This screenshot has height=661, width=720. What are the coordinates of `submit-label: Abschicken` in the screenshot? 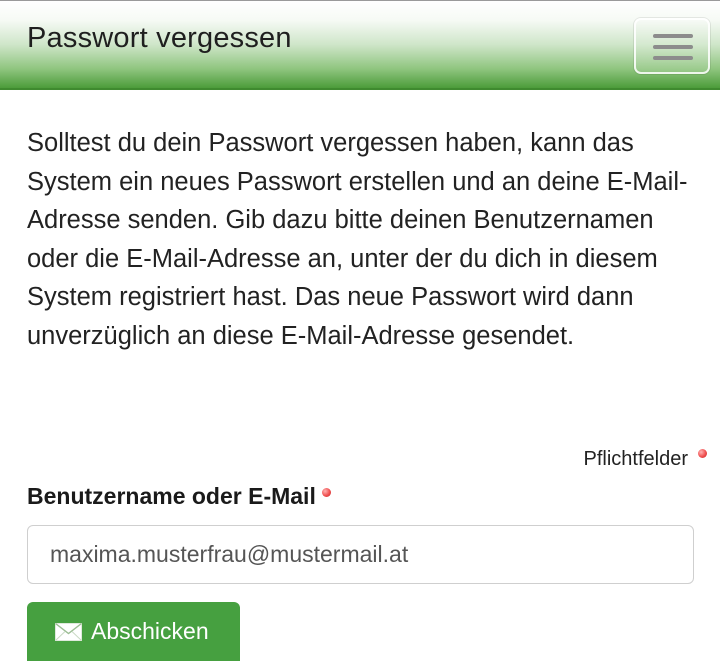 It's located at (150, 631).